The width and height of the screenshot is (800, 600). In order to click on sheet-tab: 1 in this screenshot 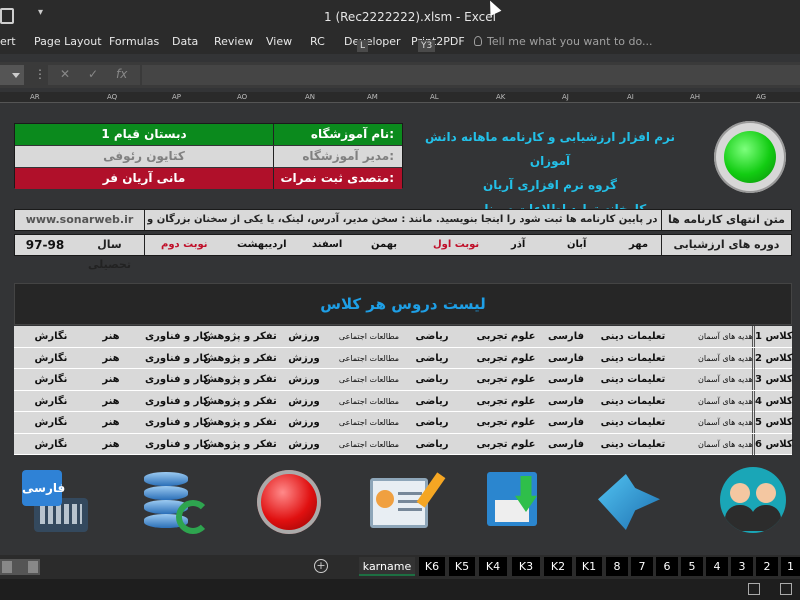, I will do `click(790, 566)`.